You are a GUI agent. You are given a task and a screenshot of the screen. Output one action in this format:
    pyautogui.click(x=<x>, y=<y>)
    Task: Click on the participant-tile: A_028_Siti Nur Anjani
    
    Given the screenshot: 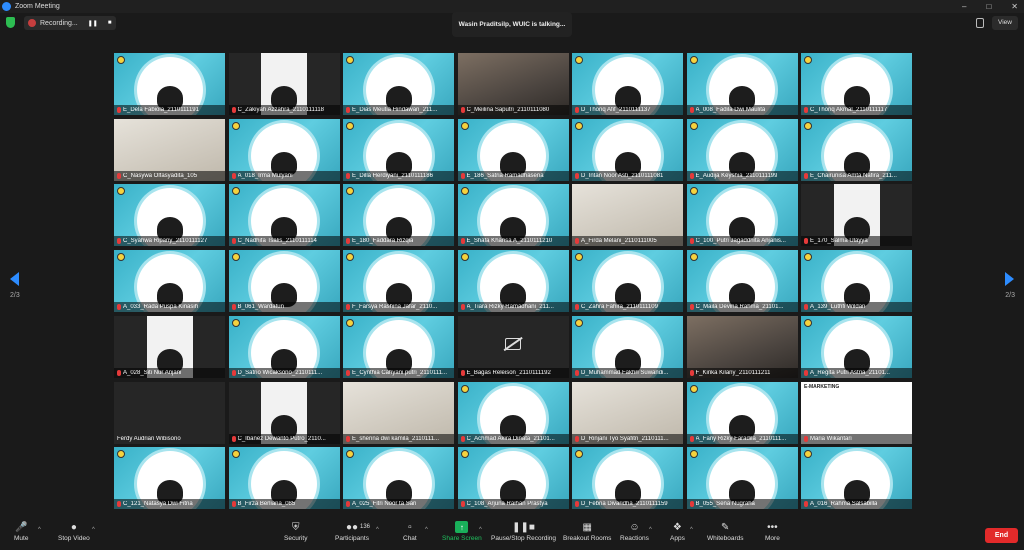 What is the action you would take?
    pyautogui.click(x=169, y=346)
    